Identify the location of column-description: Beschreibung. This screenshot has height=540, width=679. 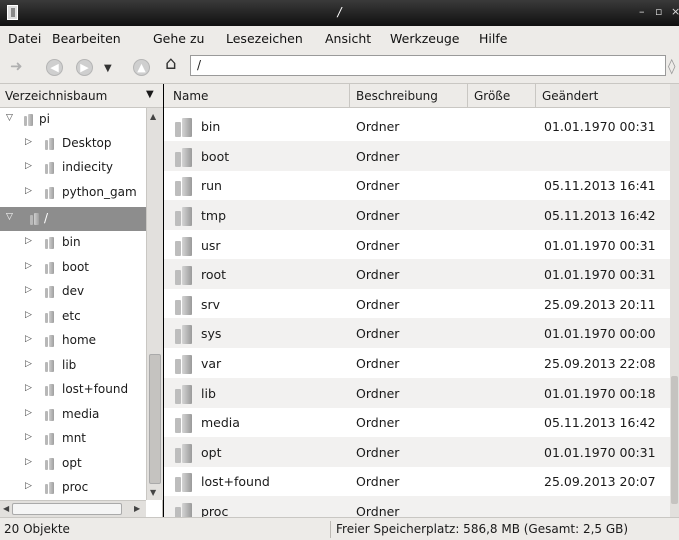
(409, 96).